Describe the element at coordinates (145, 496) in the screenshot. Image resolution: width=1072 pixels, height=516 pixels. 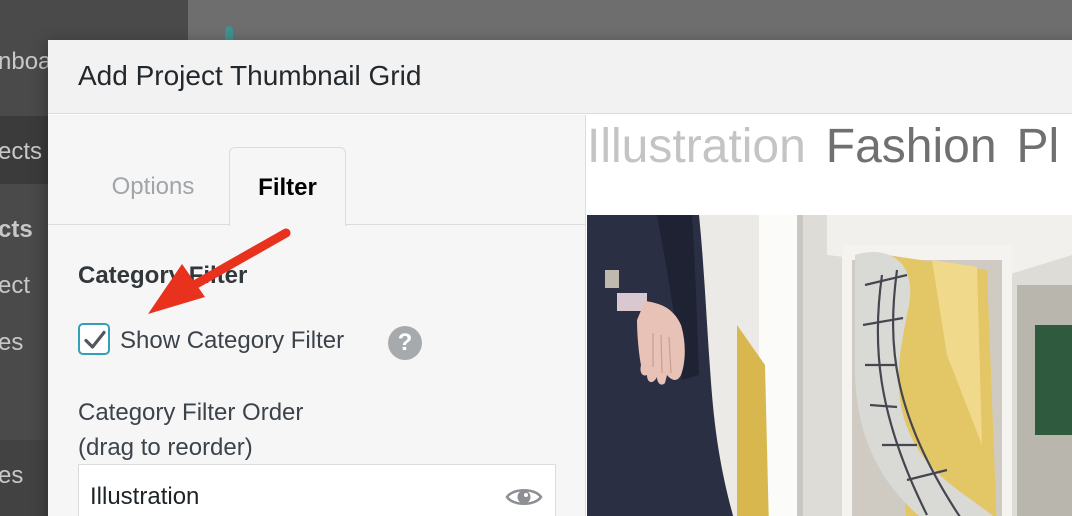
I see `sortable-category-label: Illustration` at that location.